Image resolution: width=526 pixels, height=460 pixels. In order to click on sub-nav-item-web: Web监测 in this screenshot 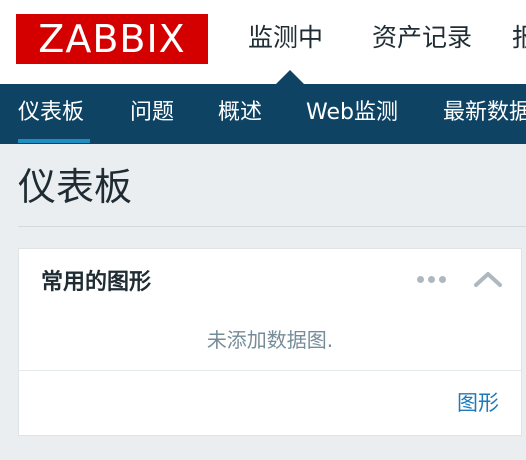, I will do `click(352, 114)`.